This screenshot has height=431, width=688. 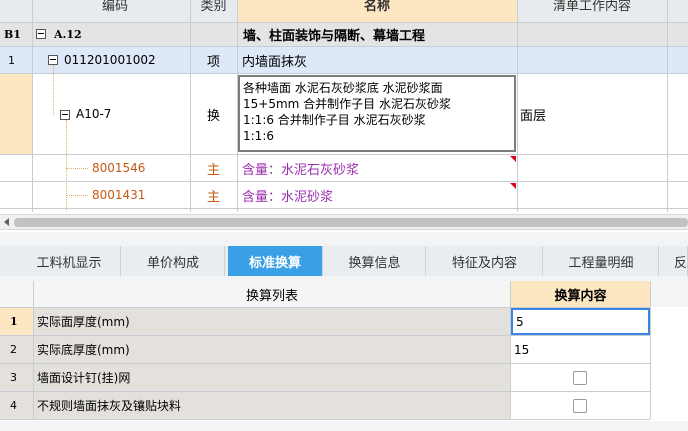 I want to click on tab-material-machine: 工料机显示, so click(x=69, y=261).